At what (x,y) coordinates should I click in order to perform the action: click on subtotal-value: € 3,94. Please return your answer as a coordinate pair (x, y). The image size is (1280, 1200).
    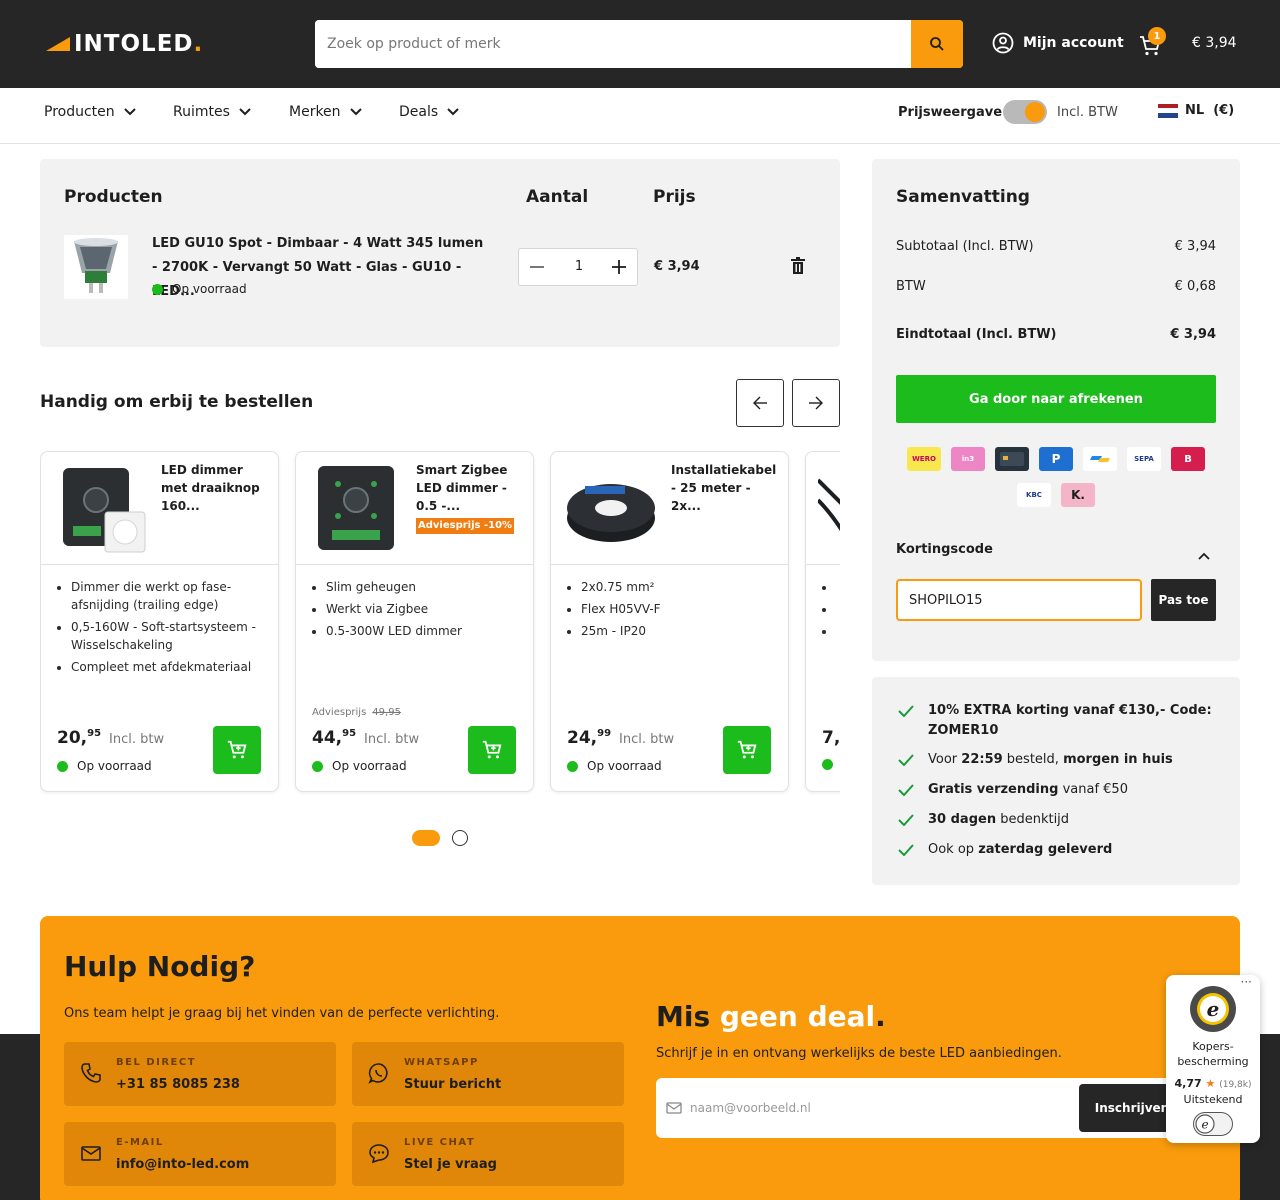
    Looking at the image, I should click on (1195, 246).